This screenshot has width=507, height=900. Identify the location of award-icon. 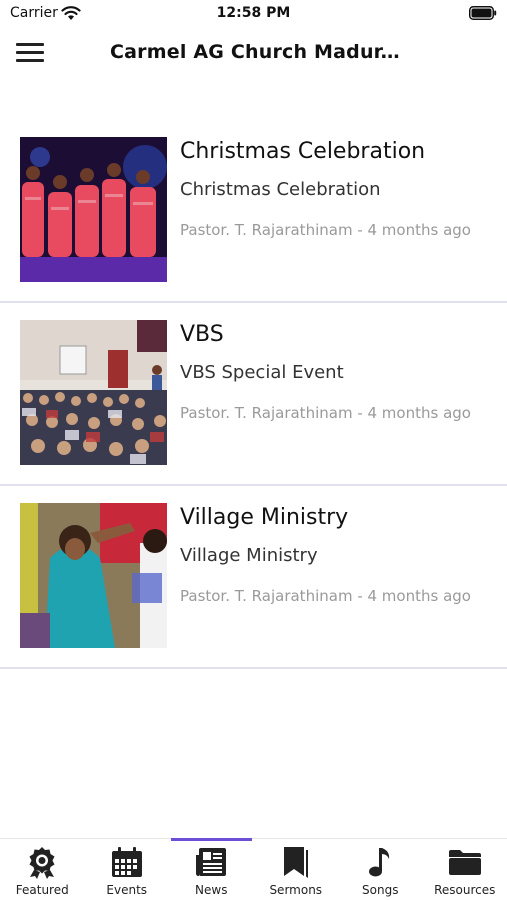
(42, 863).